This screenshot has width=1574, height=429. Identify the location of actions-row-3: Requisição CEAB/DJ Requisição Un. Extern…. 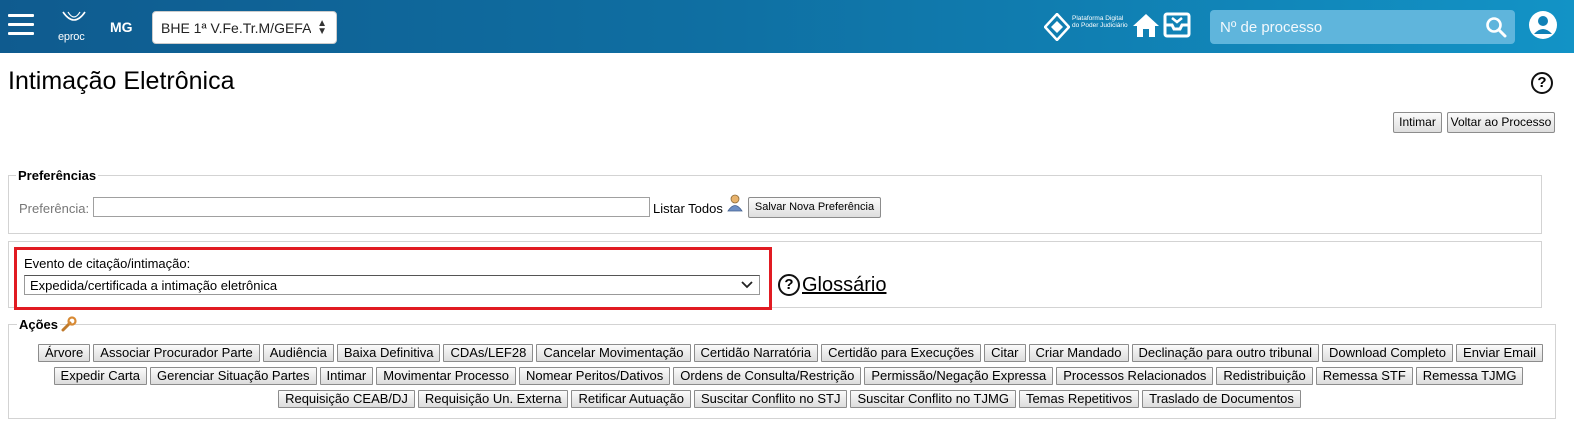
(787, 399).